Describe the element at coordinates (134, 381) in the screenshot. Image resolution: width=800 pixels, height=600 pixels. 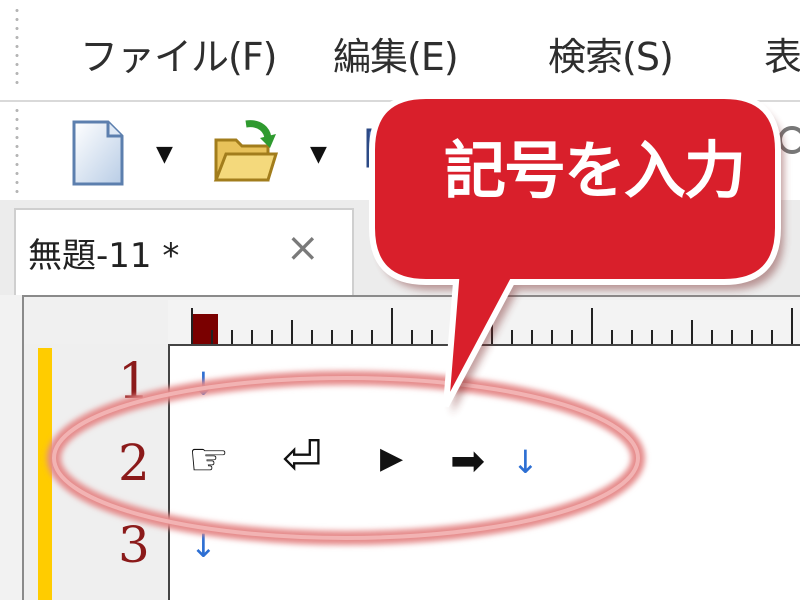
I see `line-number: 1` at that location.